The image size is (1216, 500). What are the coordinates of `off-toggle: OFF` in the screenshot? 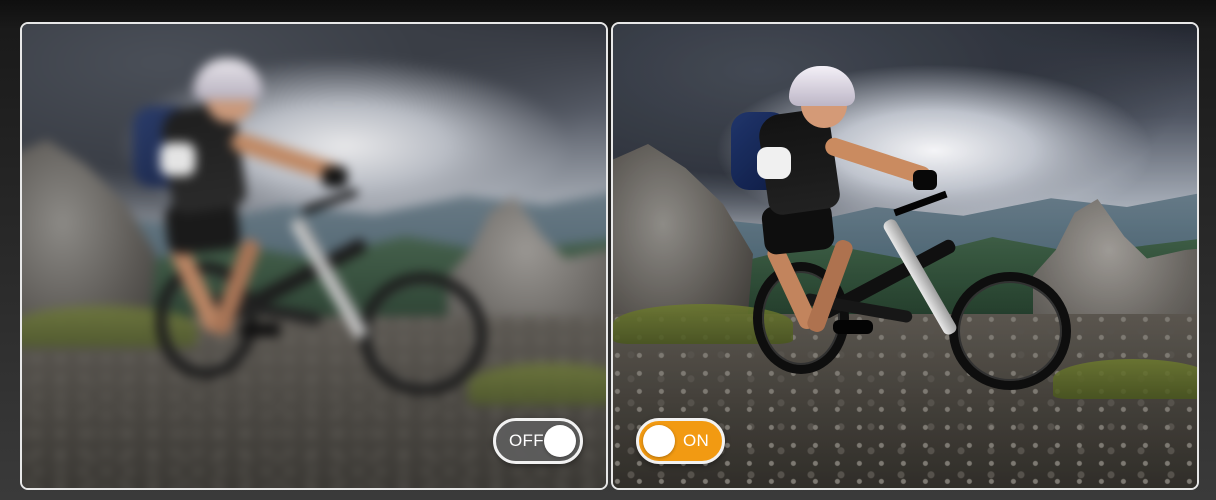 It's located at (538, 441).